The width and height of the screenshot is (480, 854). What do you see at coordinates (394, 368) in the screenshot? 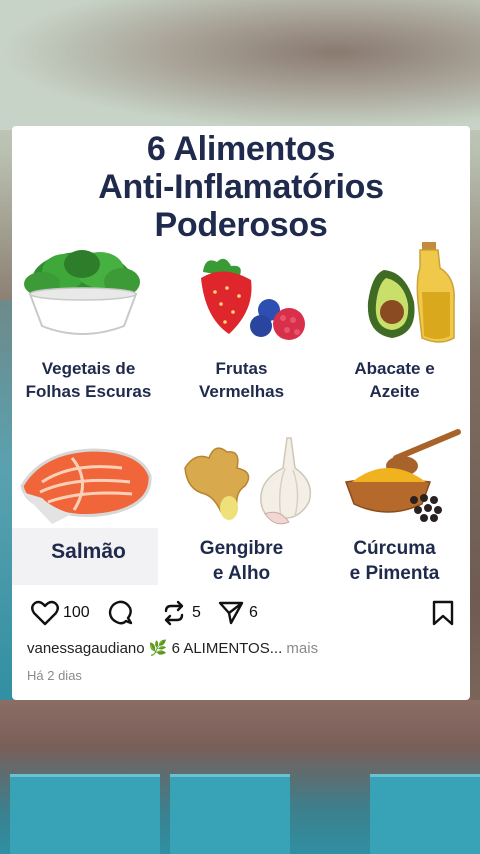
I see `food-label-line: Abacate e` at bounding box center [394, 368].